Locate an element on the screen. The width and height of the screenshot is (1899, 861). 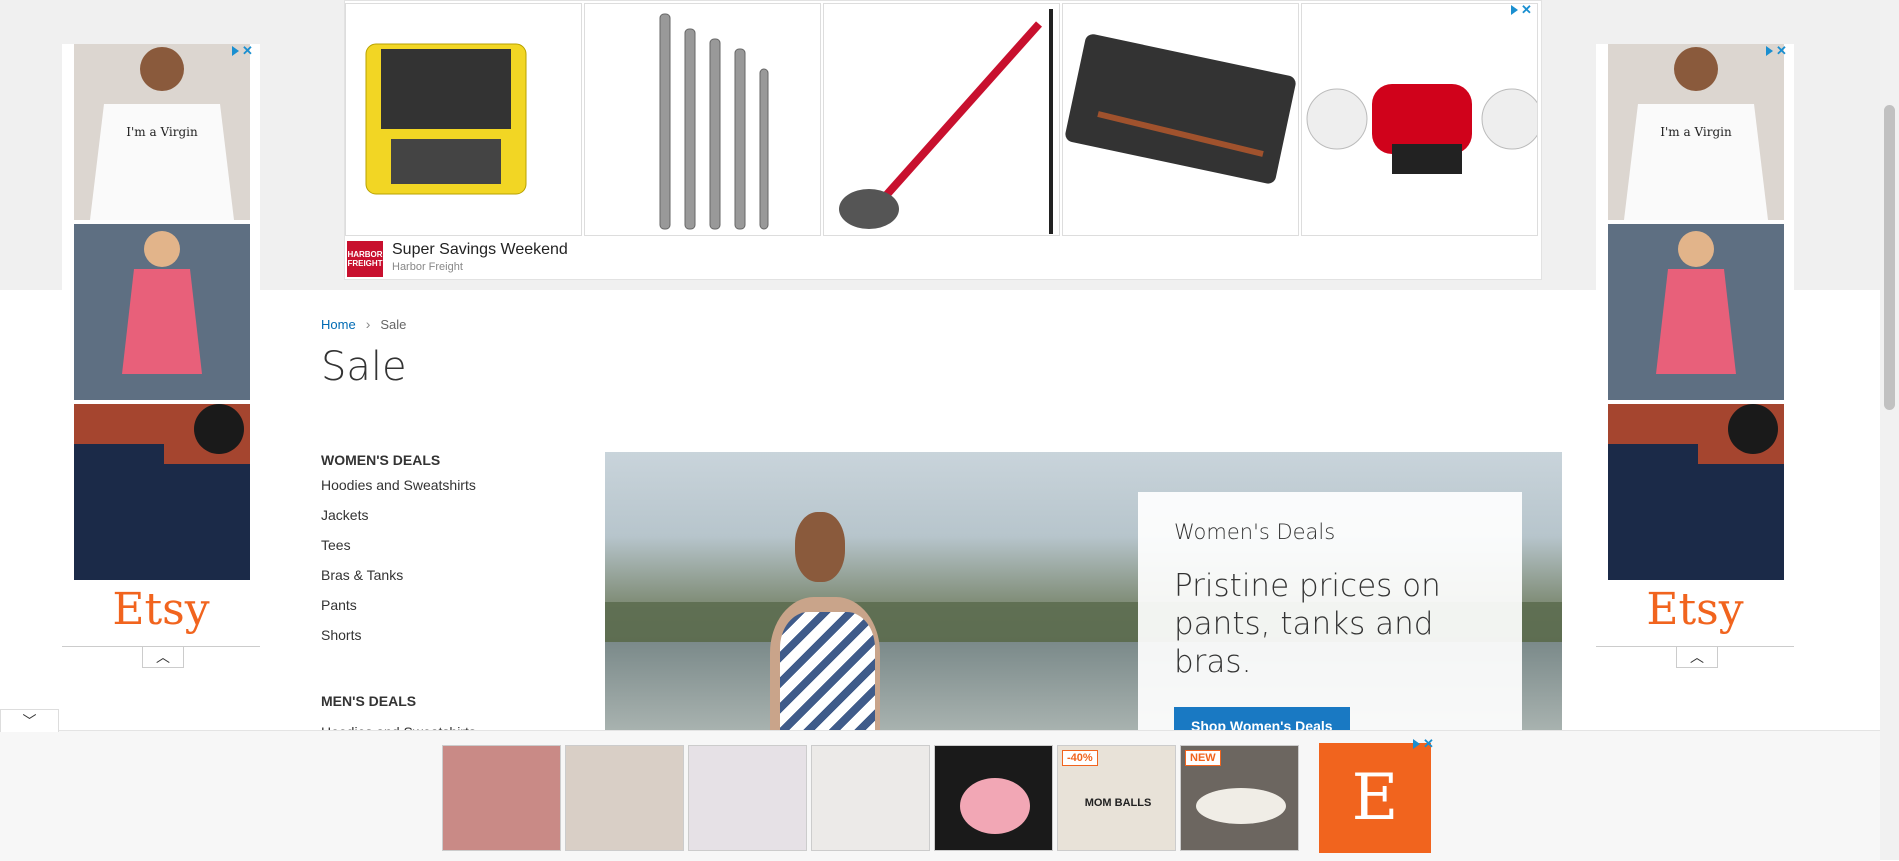
nav-item-pants: Pants is located at coordinates (446, 612).